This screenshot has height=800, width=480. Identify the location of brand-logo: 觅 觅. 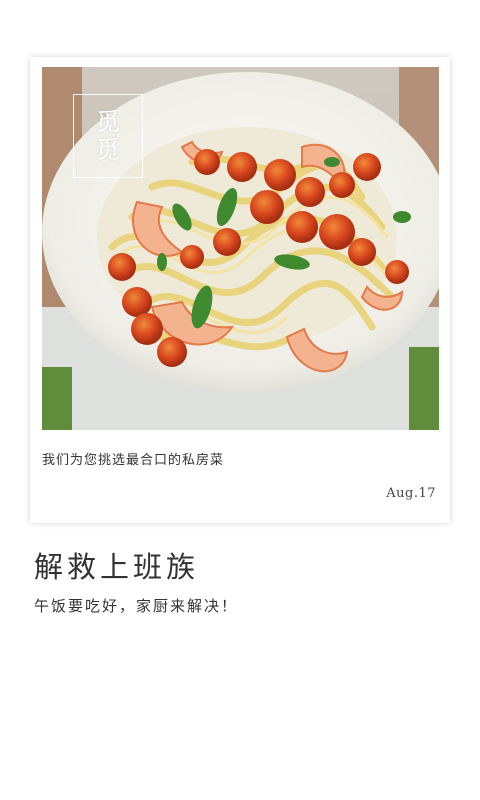
(108, 136).